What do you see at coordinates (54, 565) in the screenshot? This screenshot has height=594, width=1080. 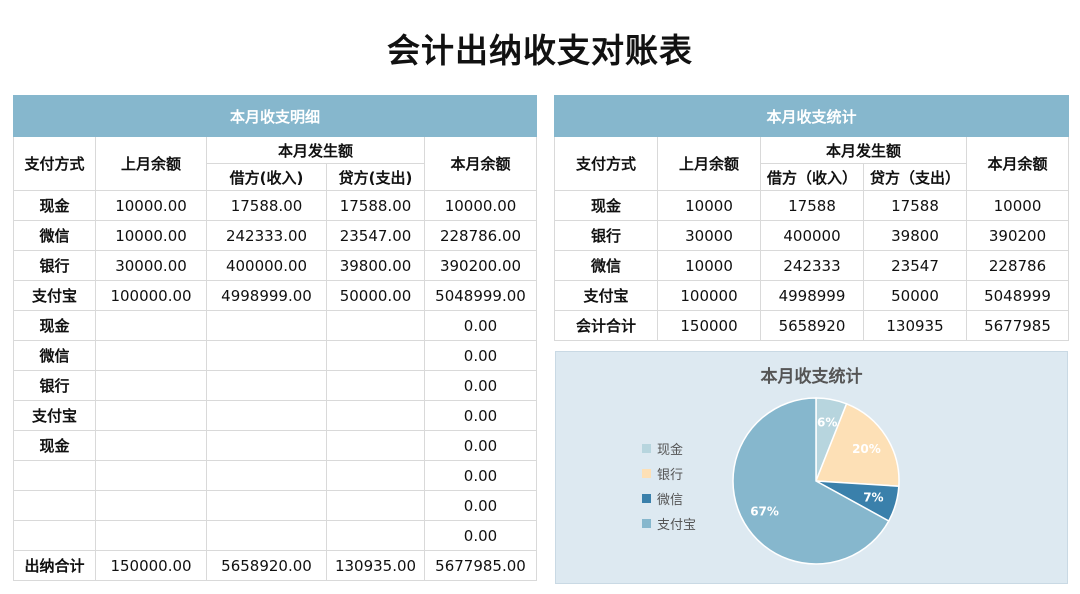 I see `total-label: 出纳合计` at bounding box center [54, 565].